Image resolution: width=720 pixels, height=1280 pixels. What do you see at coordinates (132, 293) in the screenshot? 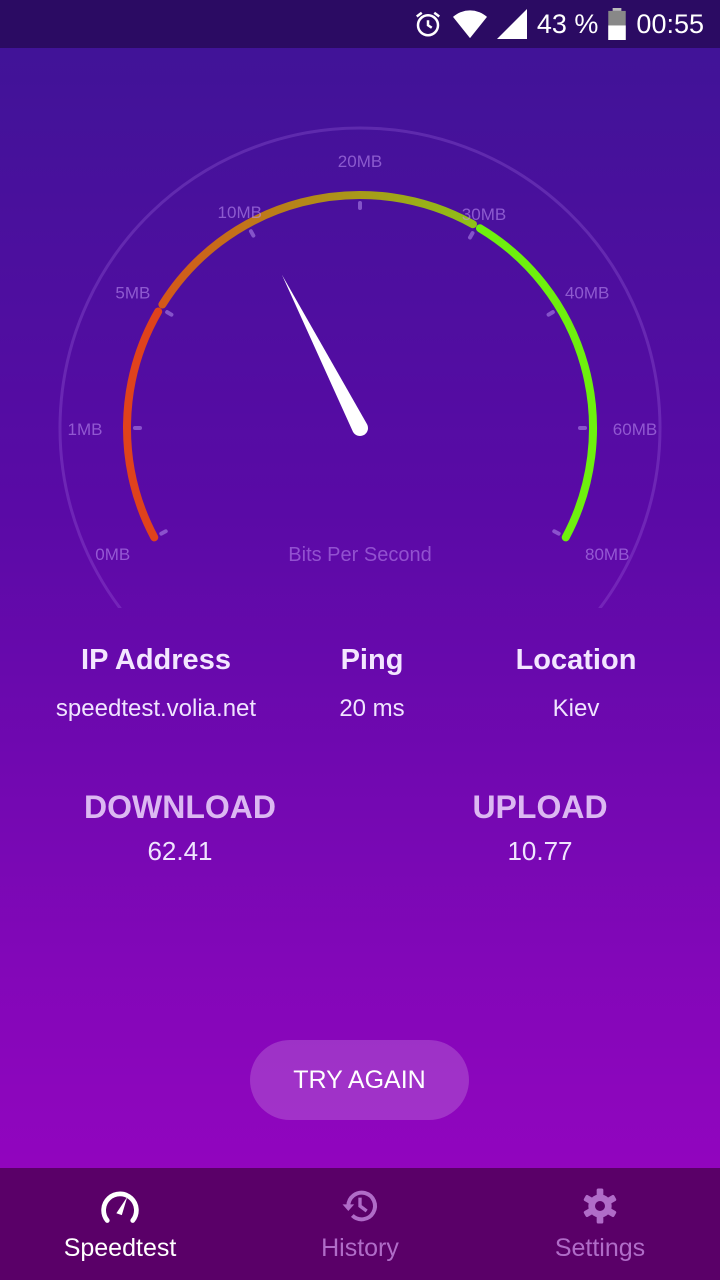
I see `gauge-tick-label: 5MB` at bounding box center [132, 293].